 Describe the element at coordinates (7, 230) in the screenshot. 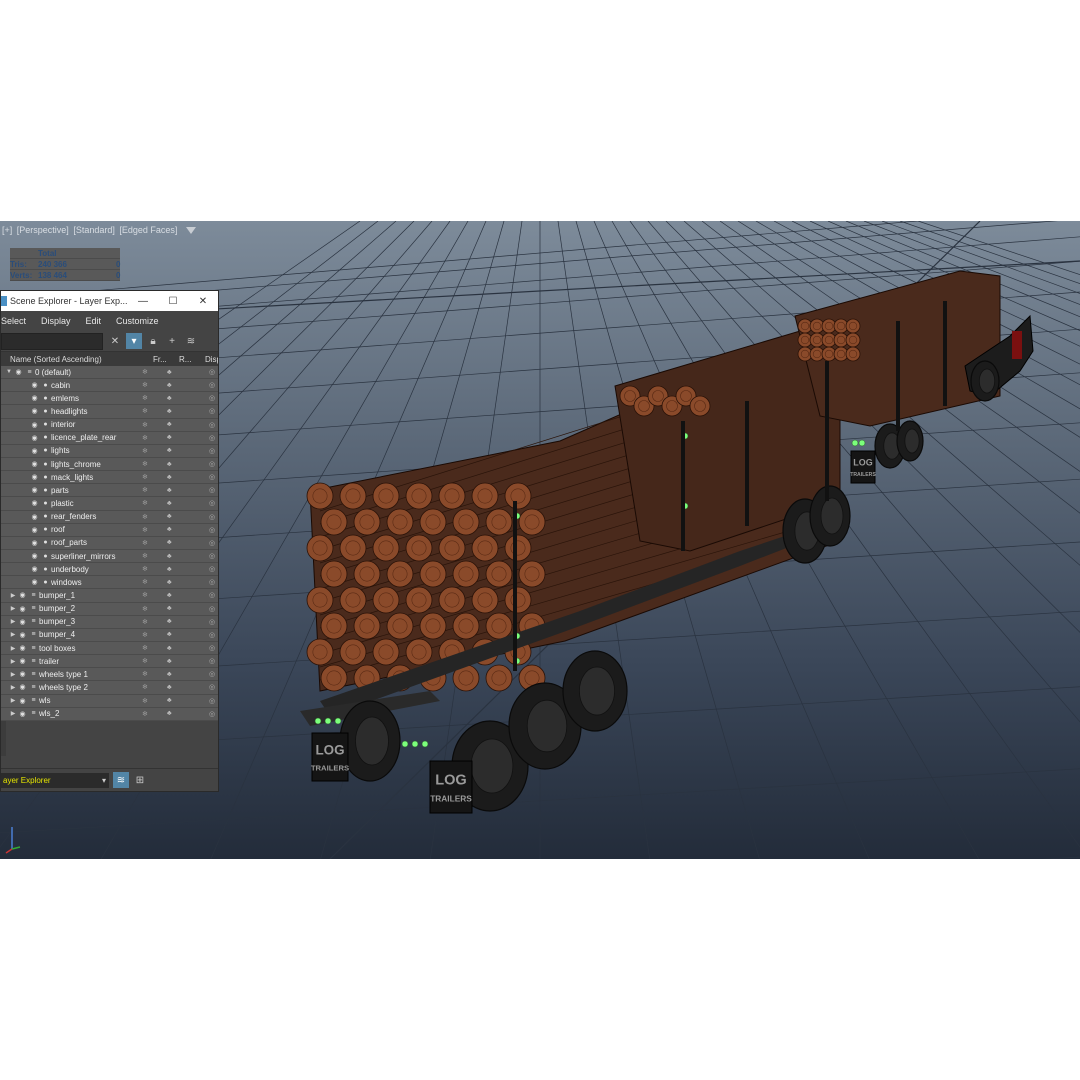

I see `viewport-menu-plus: [+]` at that location.